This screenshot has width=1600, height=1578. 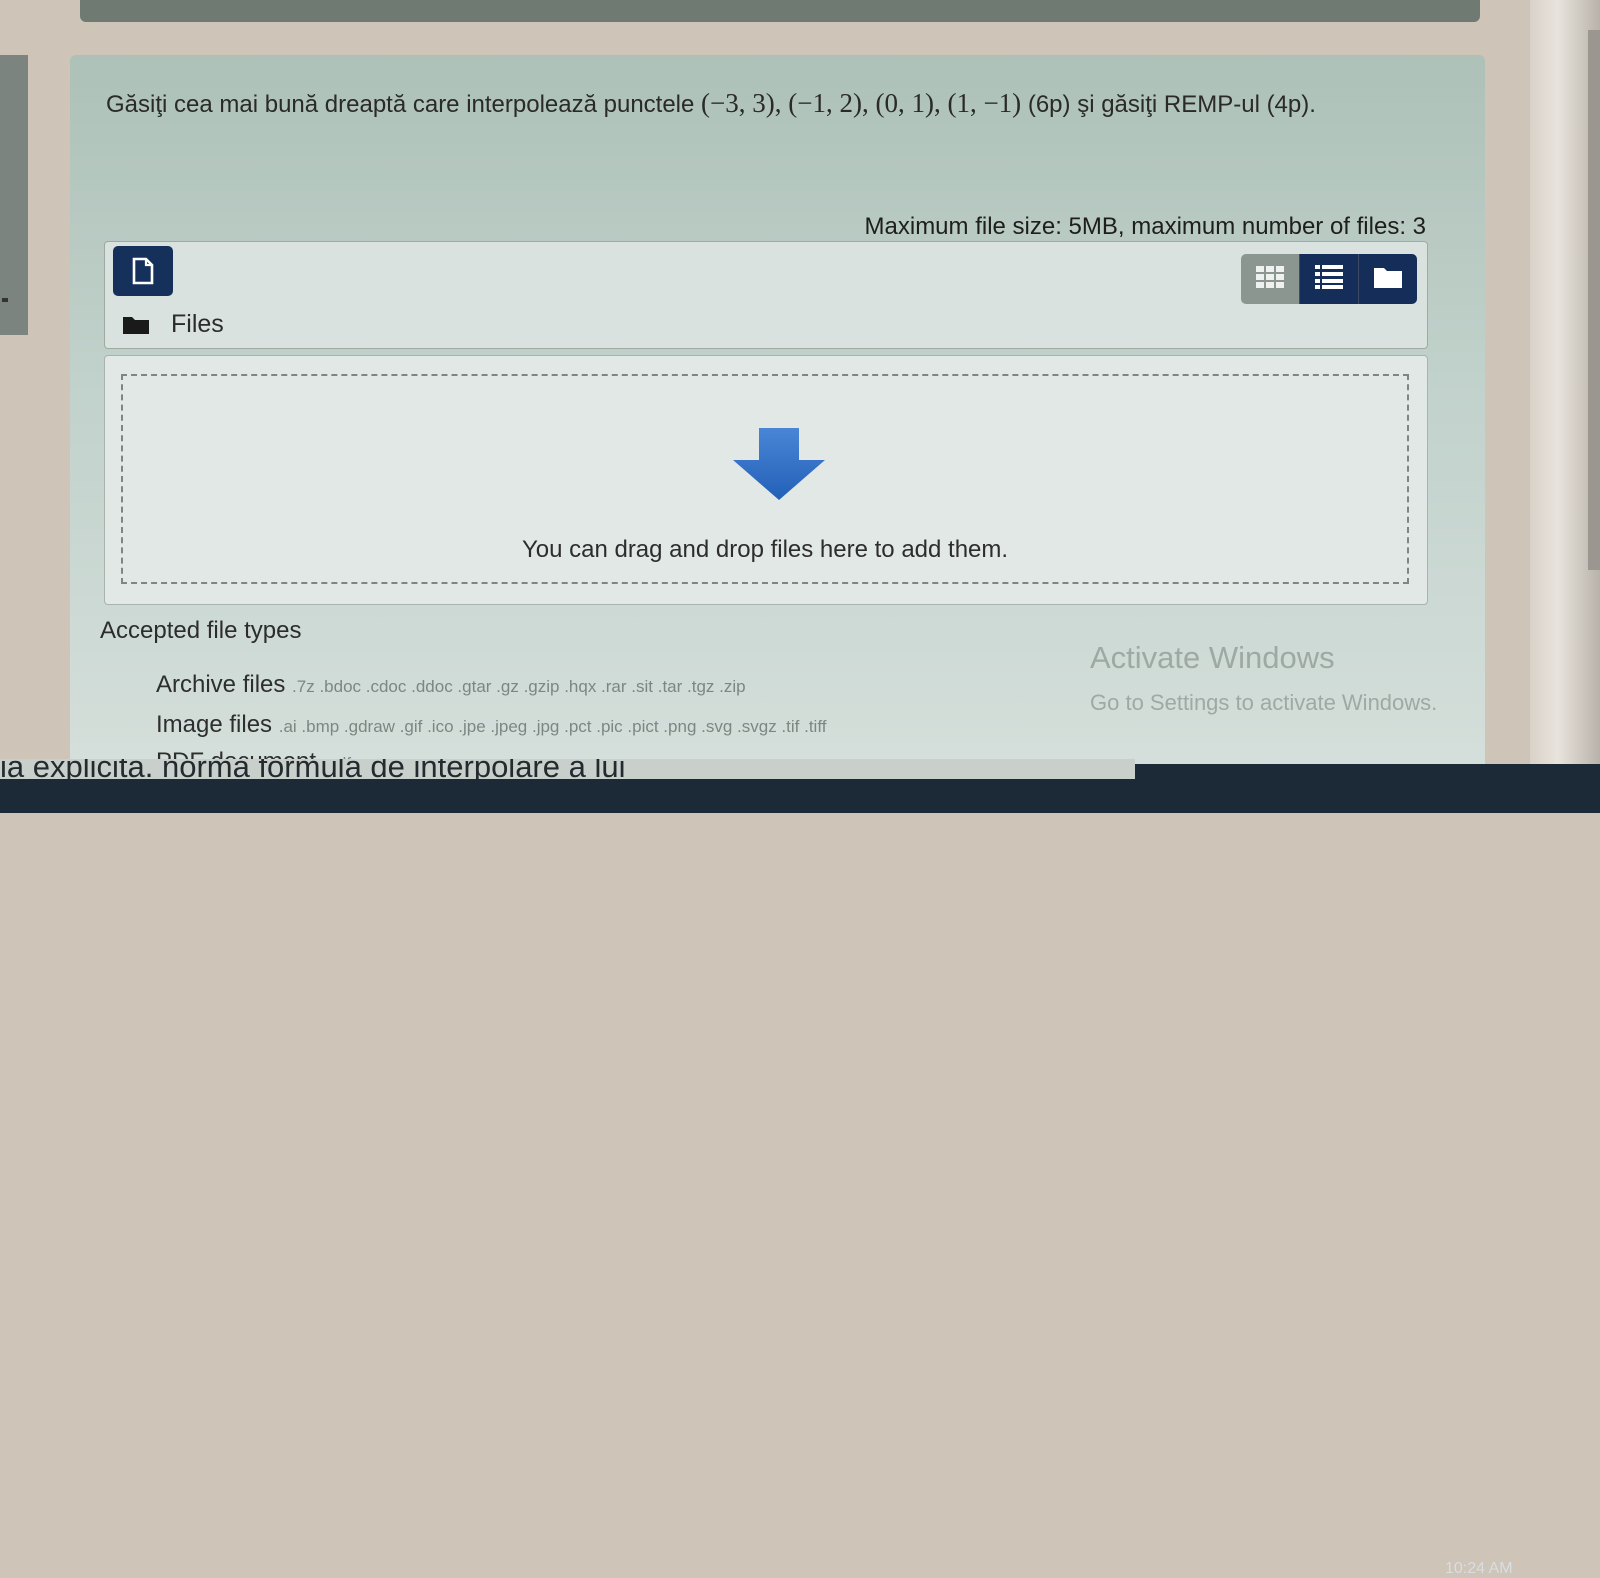 What do you see at coordinates (1264, 702) in the screenshot?
I see `watermark-subtitle: Go to Settings to activate Windows.` at bounding box center [1264, 702].